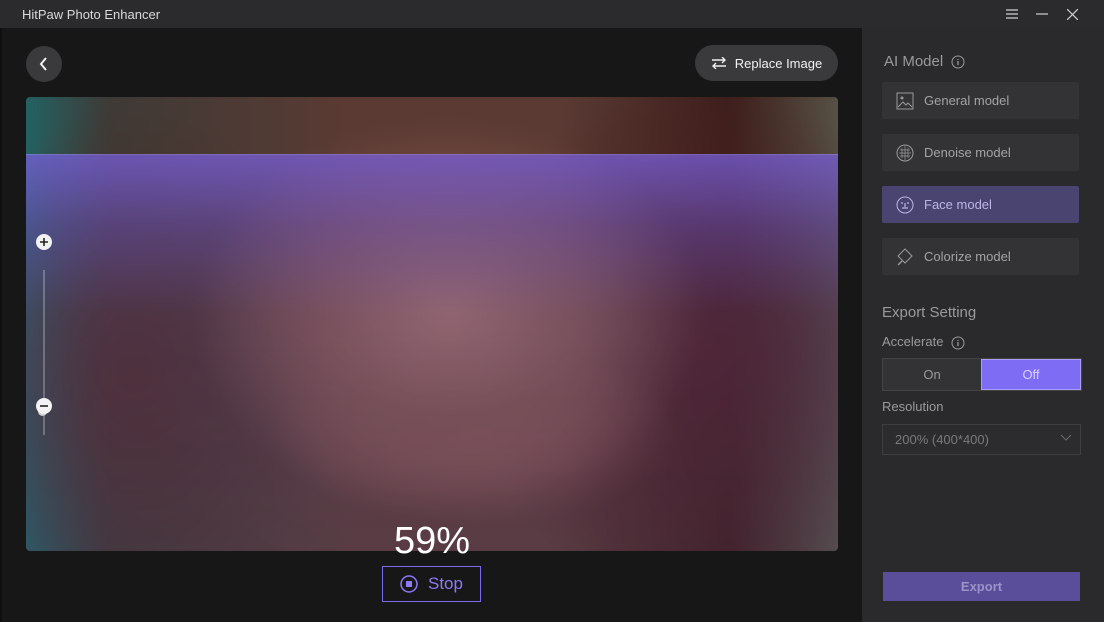 The image size is (1104, 622). I want to click on menu-button, so click(1012, 14).